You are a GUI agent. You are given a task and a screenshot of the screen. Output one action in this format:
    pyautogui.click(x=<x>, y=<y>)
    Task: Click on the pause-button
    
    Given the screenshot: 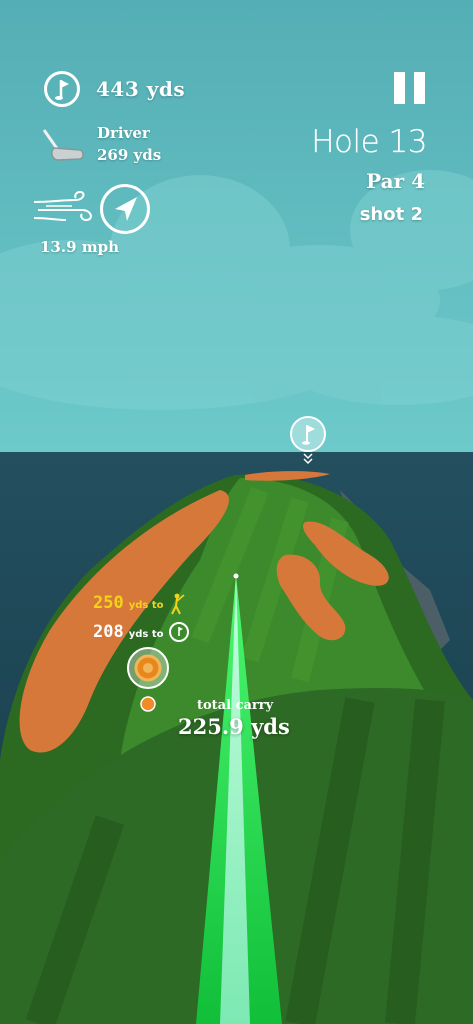 What is the action you would take?
    pyautogui.click(x=410, y=88)
    